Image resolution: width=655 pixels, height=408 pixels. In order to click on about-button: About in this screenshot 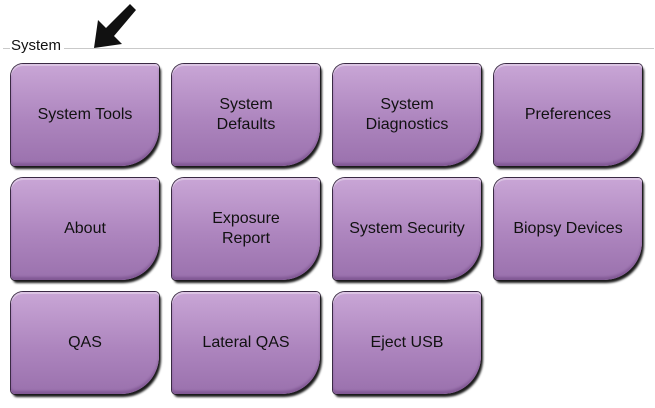, I will do `click(85, 229)`.